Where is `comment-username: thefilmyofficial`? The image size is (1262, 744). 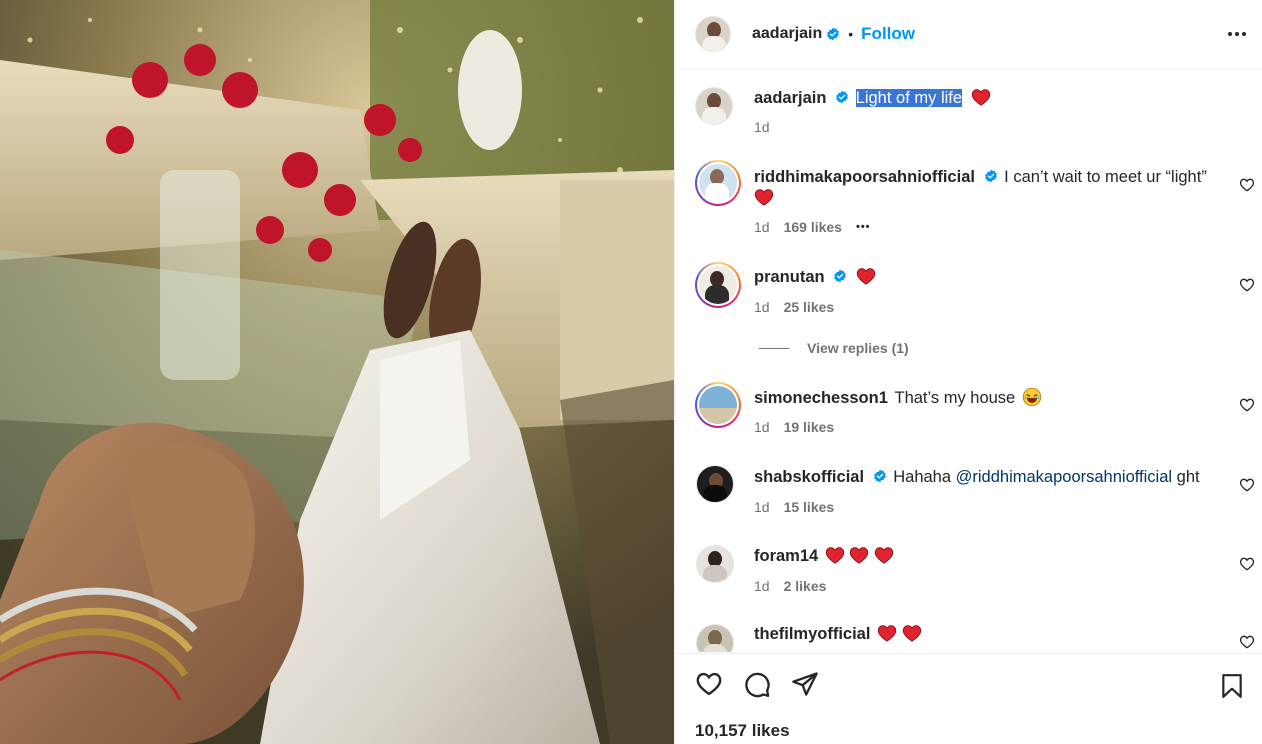 comment-username: thefilmyofficial is located at coordinates (812, 634).